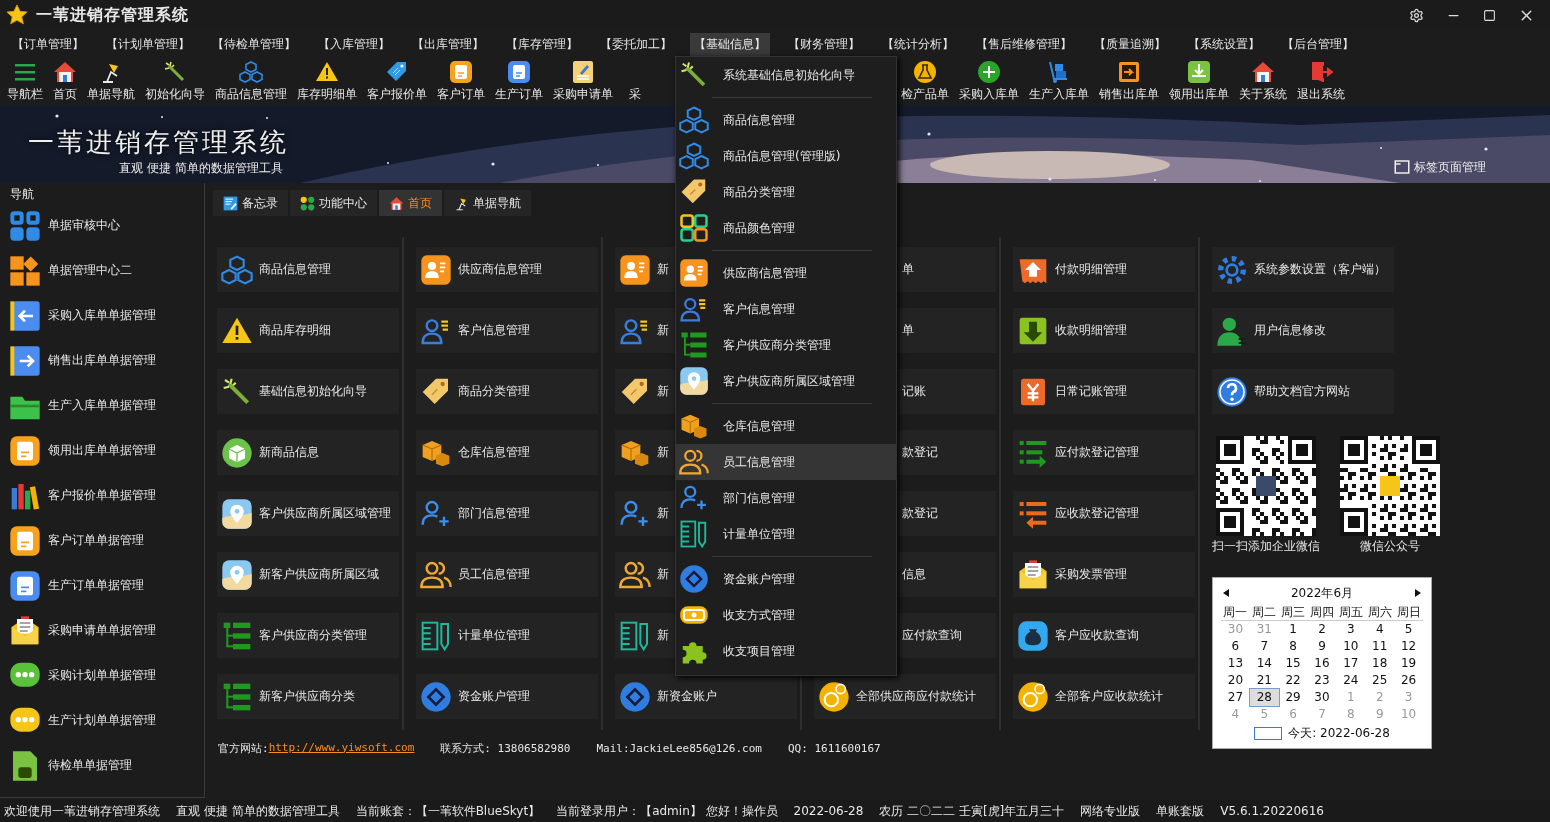 This screenshot has width=1550, height=822. Describe the element at coordinates (507, 696) in the screenshot. I see `function-tile: 资金账户管理` at that location.